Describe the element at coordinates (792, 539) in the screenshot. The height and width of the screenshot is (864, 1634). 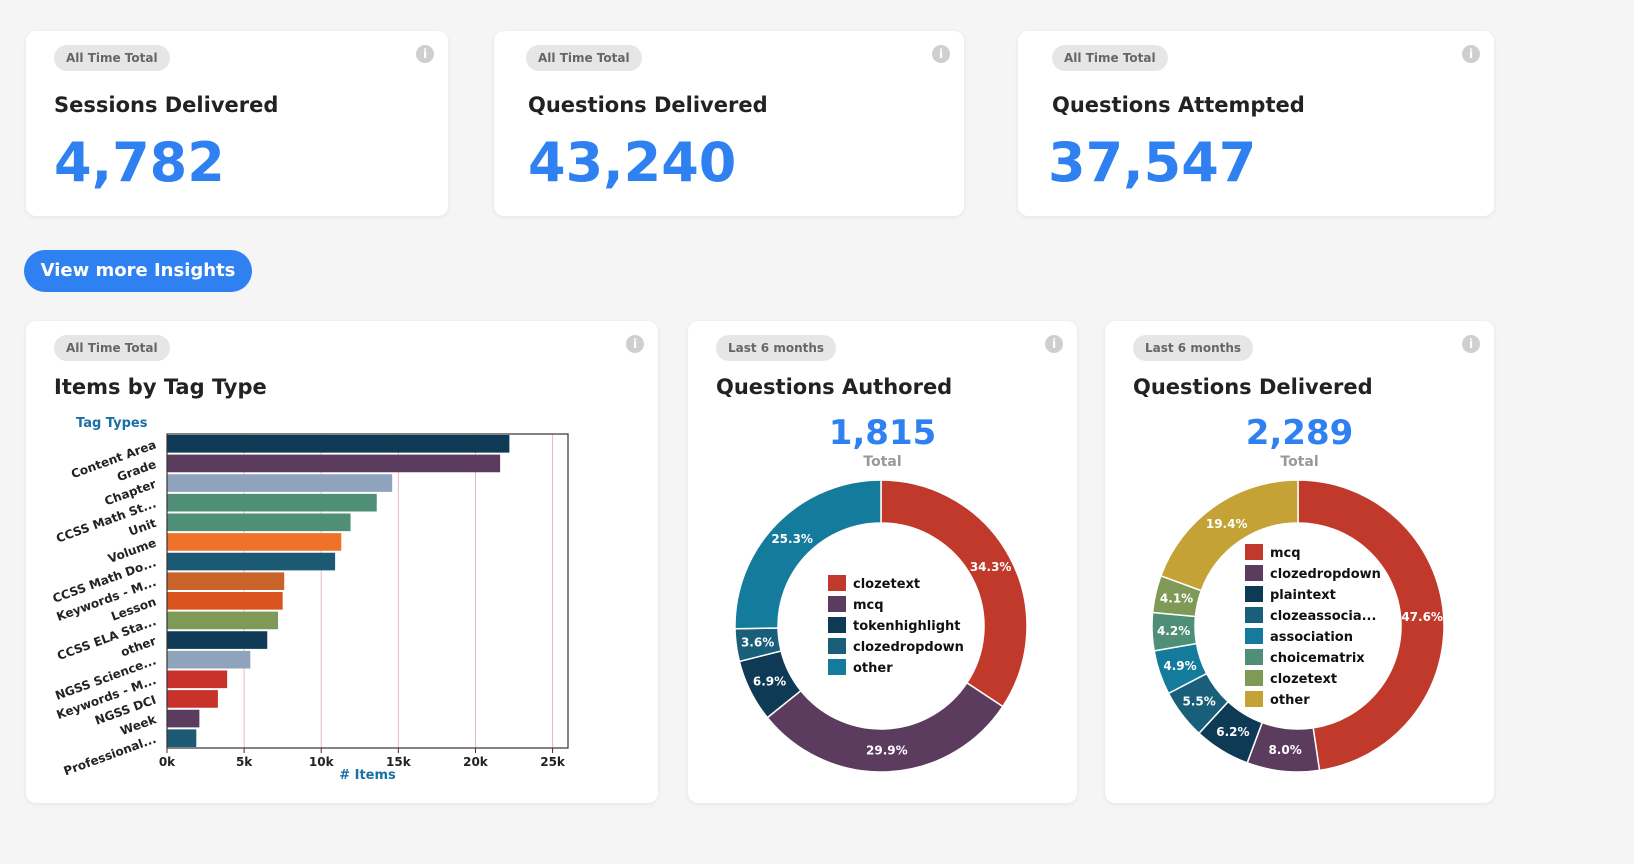
I see `slice-label: 25.3%` at that location.